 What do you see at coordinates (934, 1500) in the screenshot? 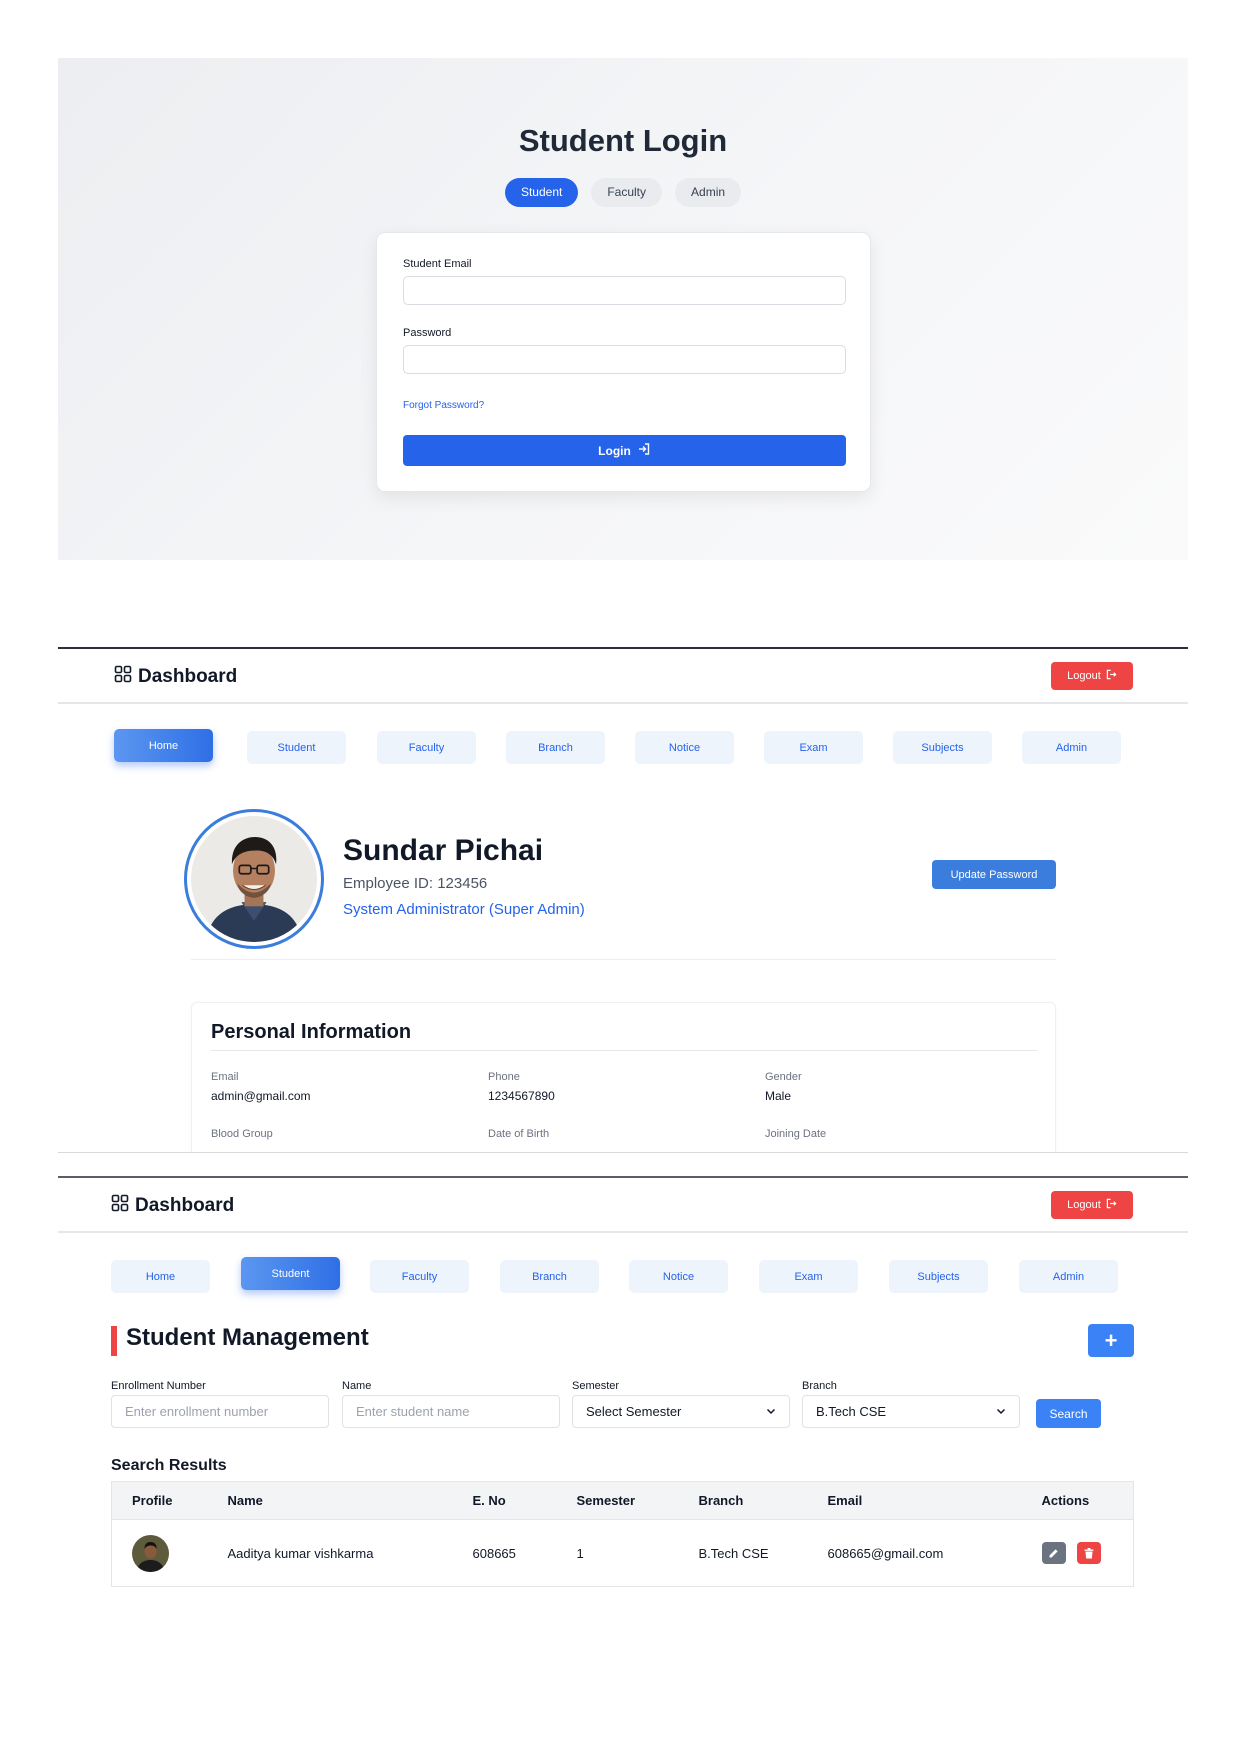
I see `column-header-email: Email` at bounding box center [934, 1500].